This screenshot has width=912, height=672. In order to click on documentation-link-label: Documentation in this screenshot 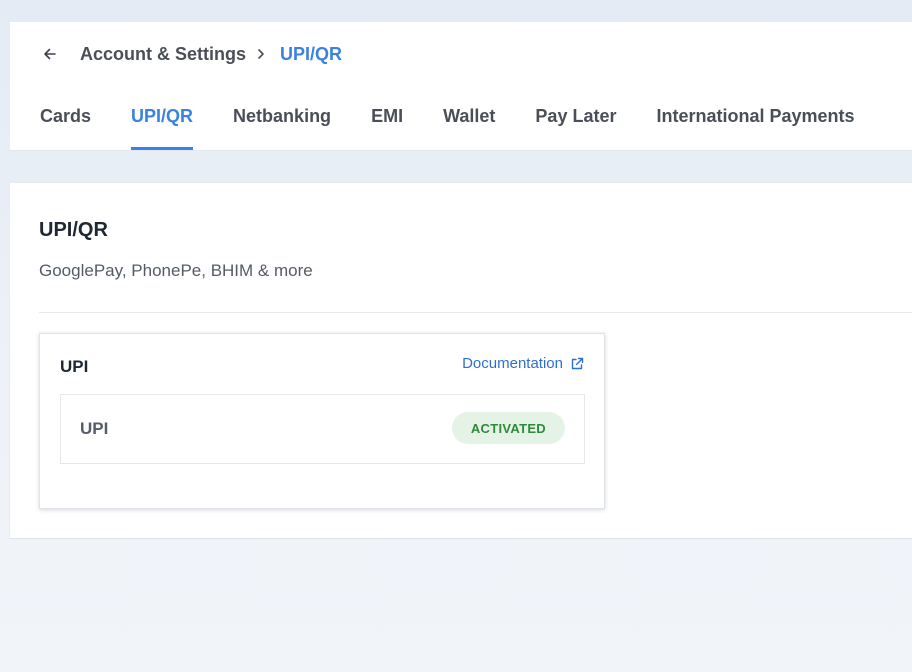, I will do `click(512, 363)`.